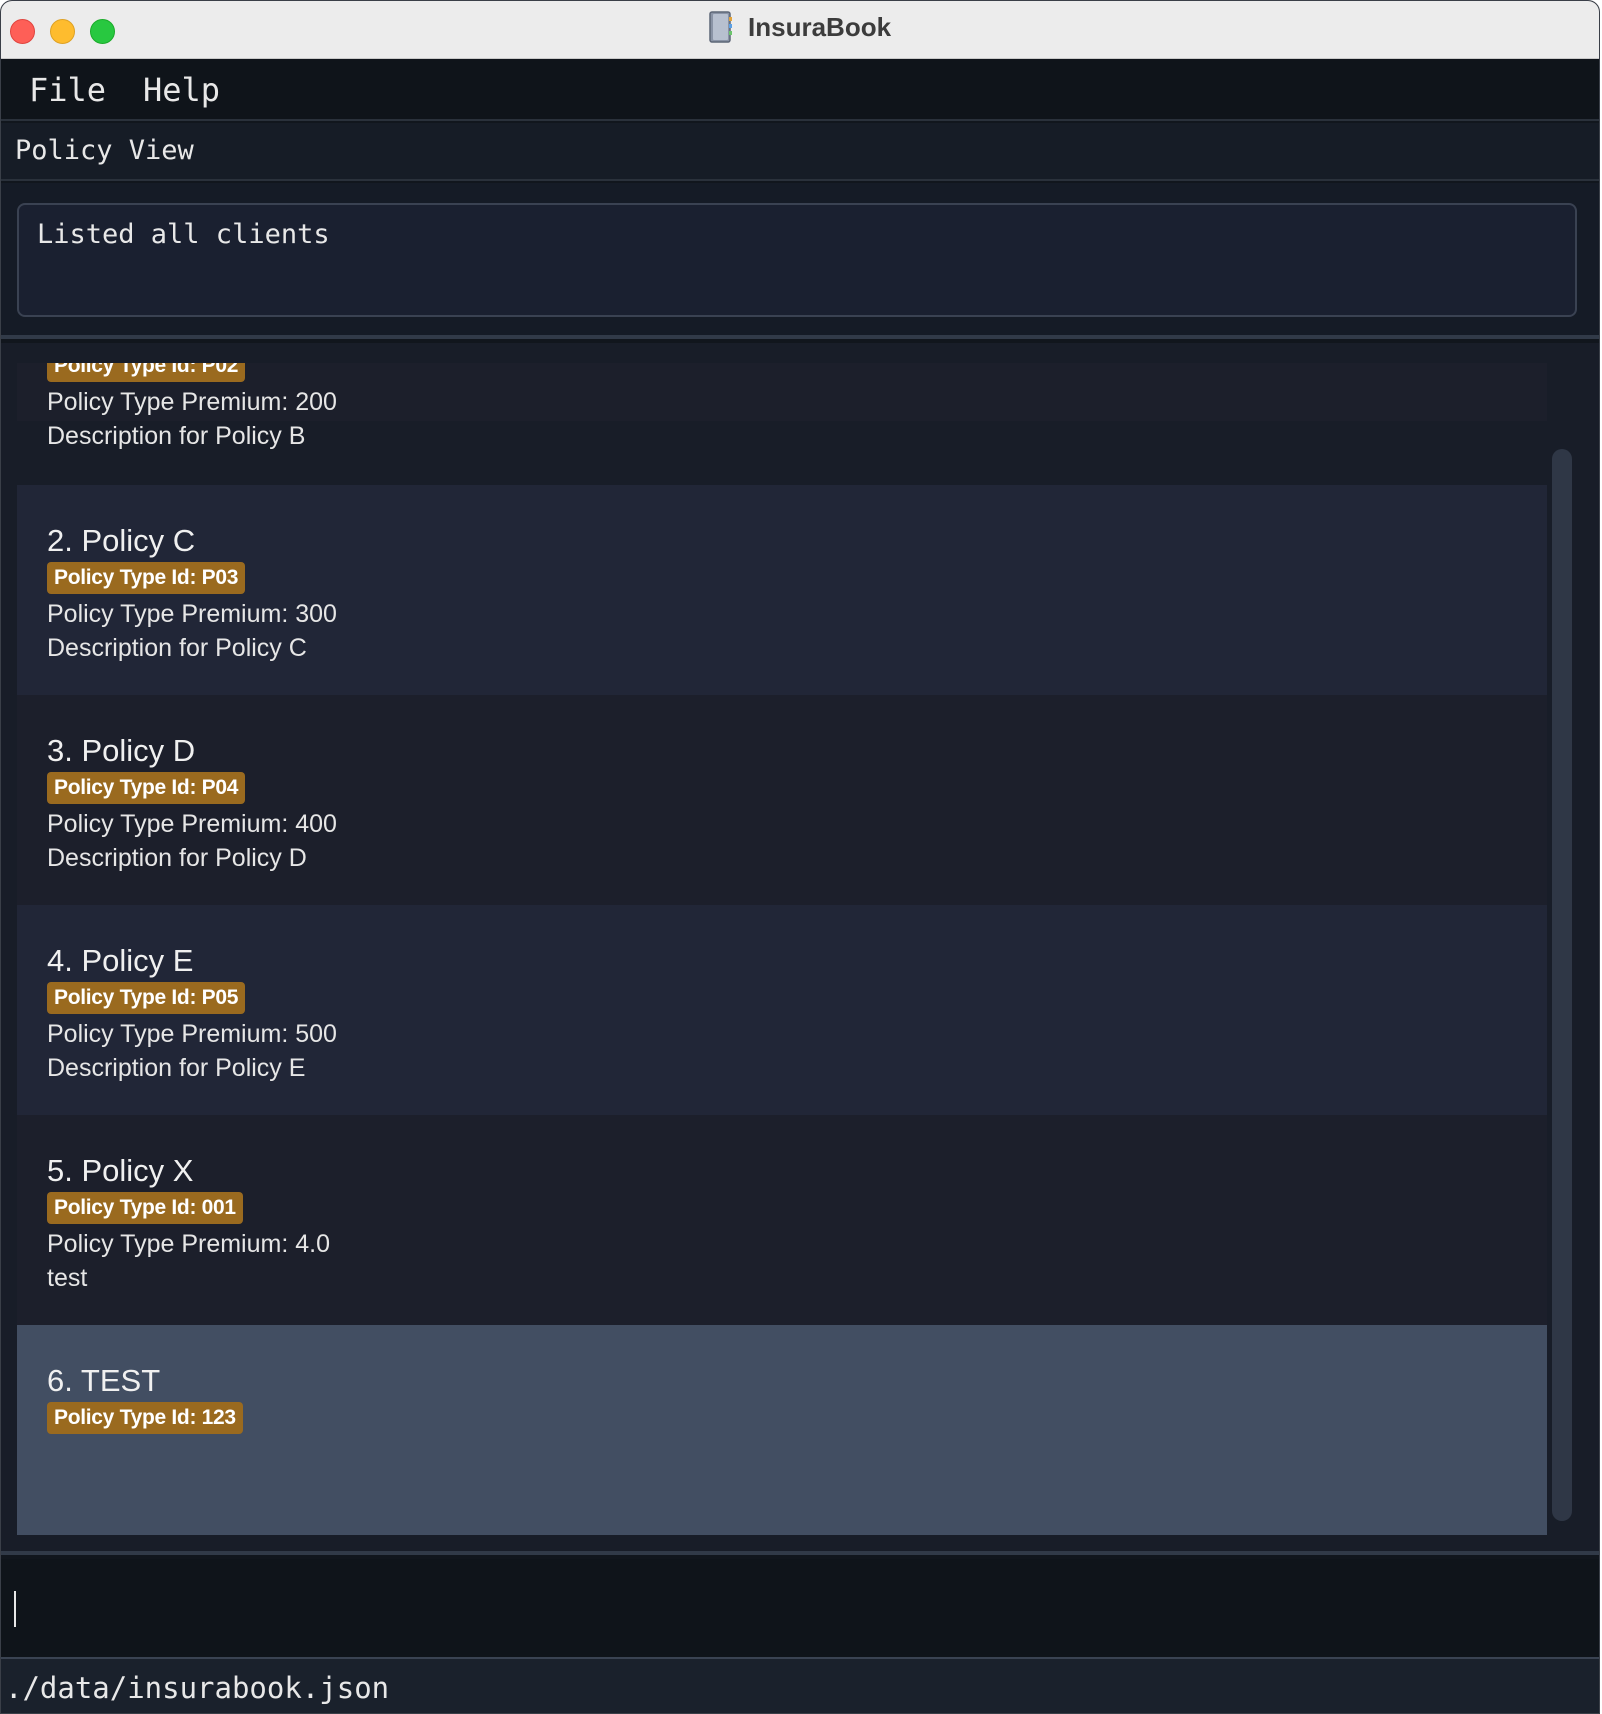 This screenshot has height=1714, width=1602. Describe the element at coordinates (146, 578) in the screenshot. I see `policy-type-id-badge: Policy Type Id: P03` at that location.